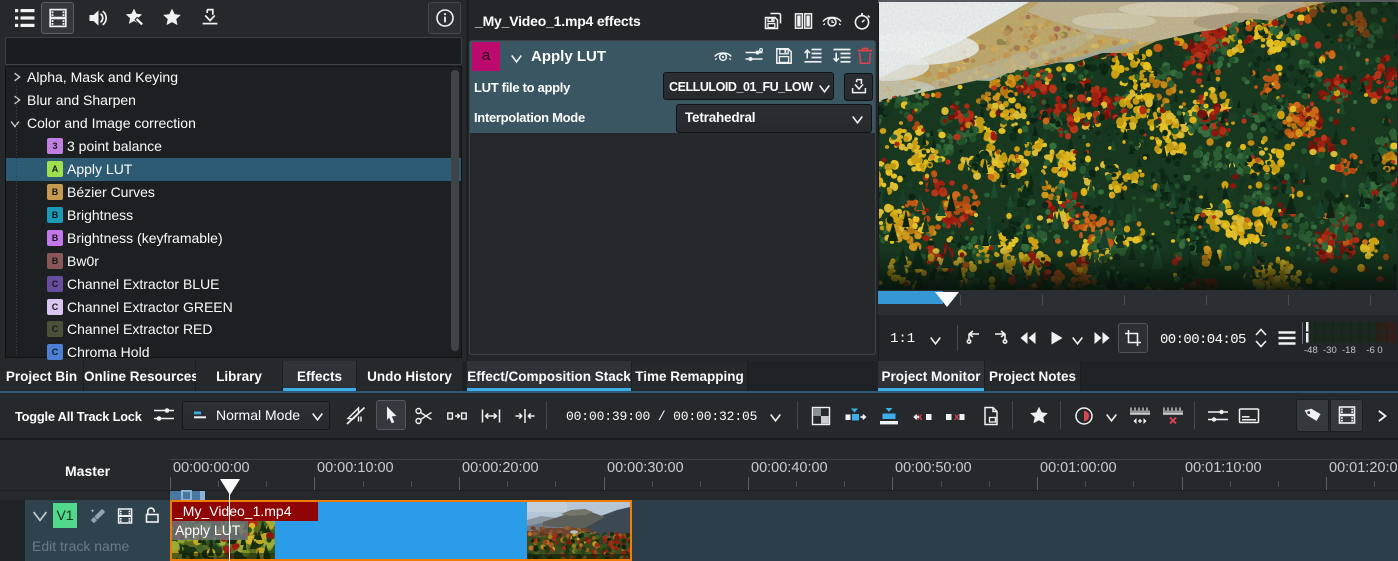 Image resolution: width=1398 pixels, height=561 pixels. What do you see at coordinates (957, 417) in the screenshot?
I see `svg-text: x` at bounding box center [957, 417].